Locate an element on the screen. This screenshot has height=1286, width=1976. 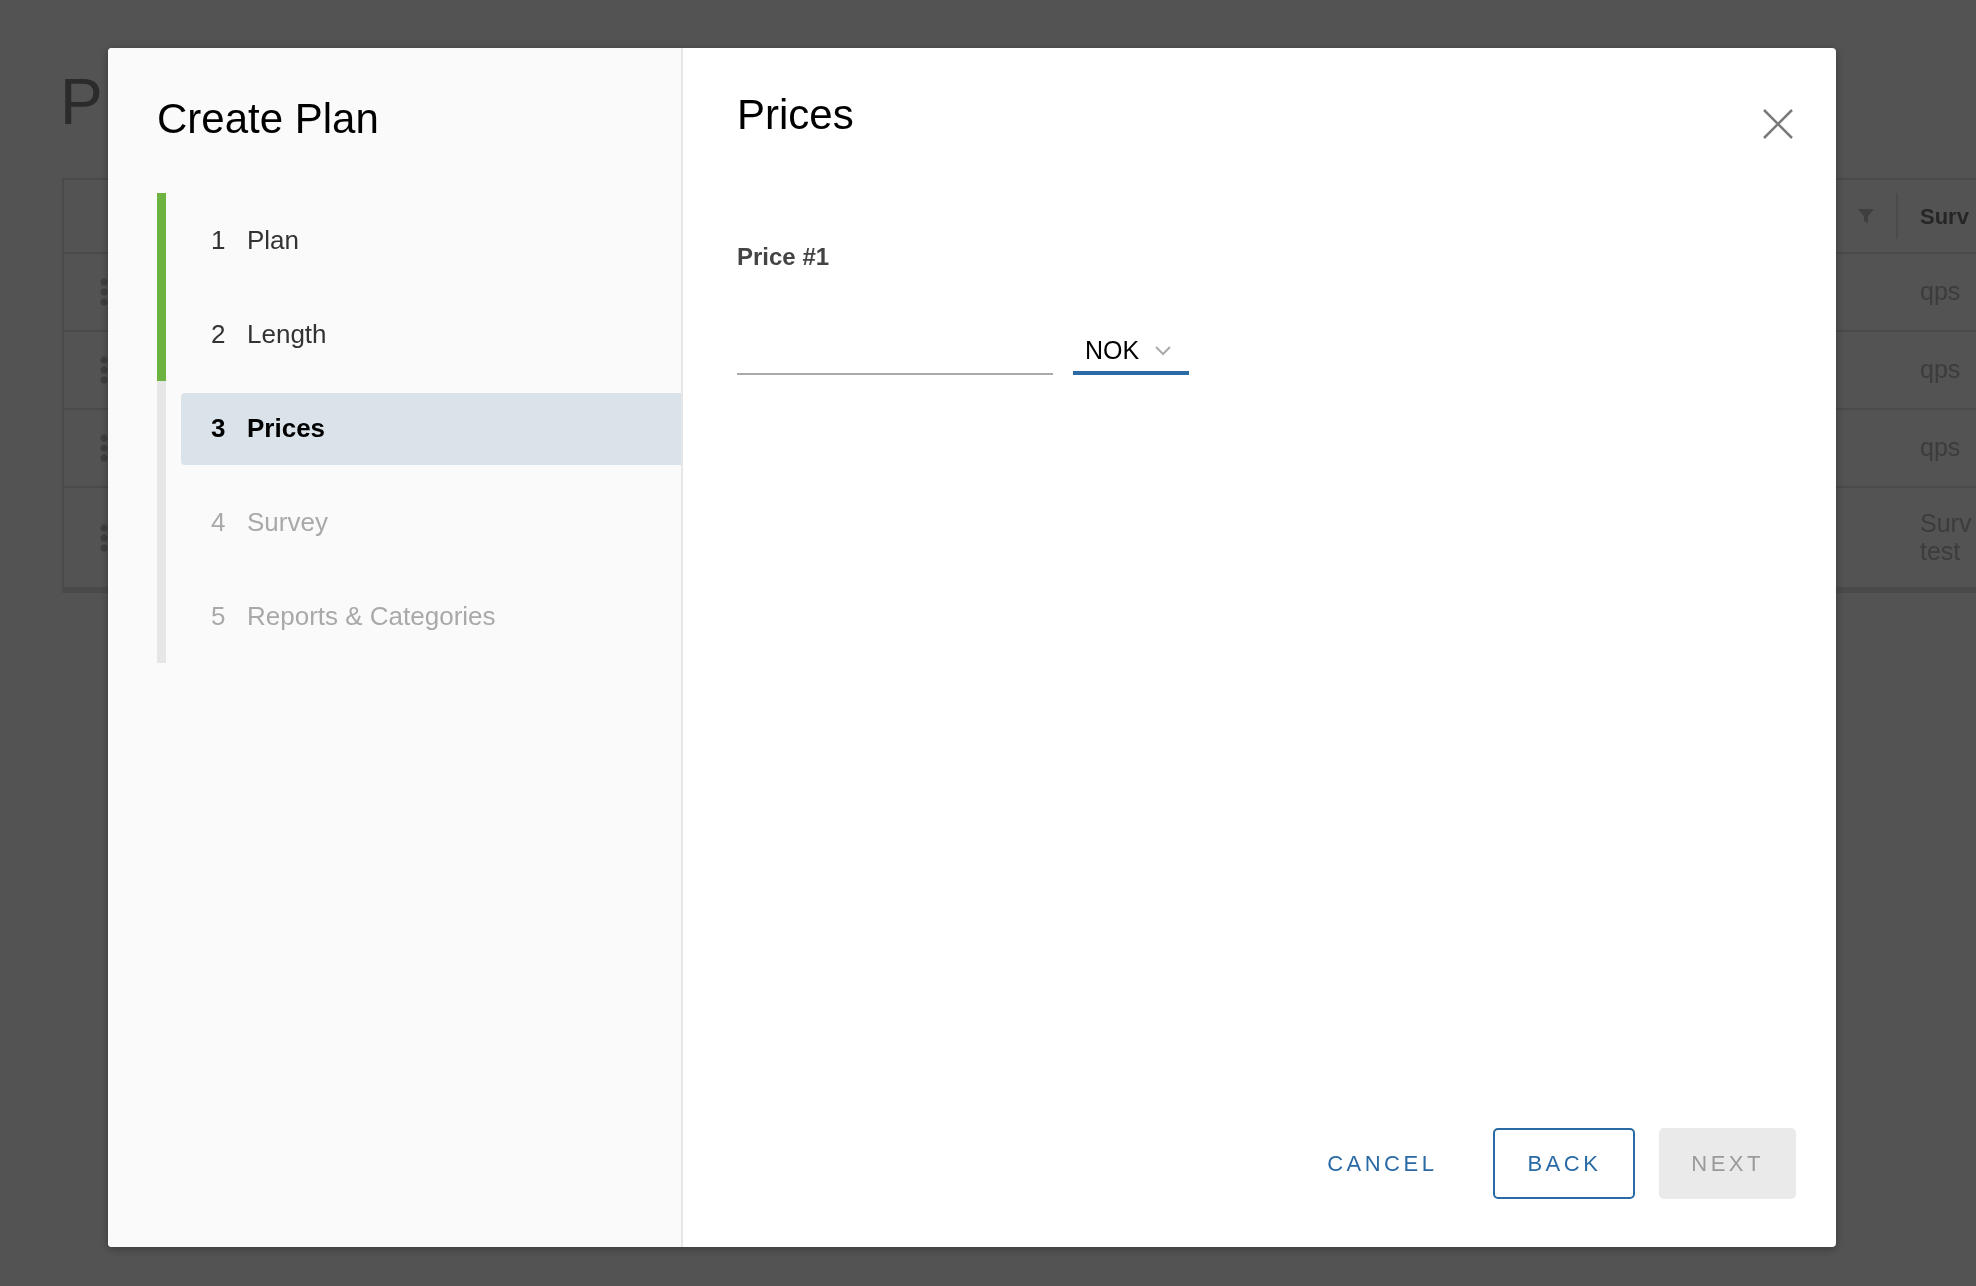
currency-select: NOK is located at coordinates (1131, 352).